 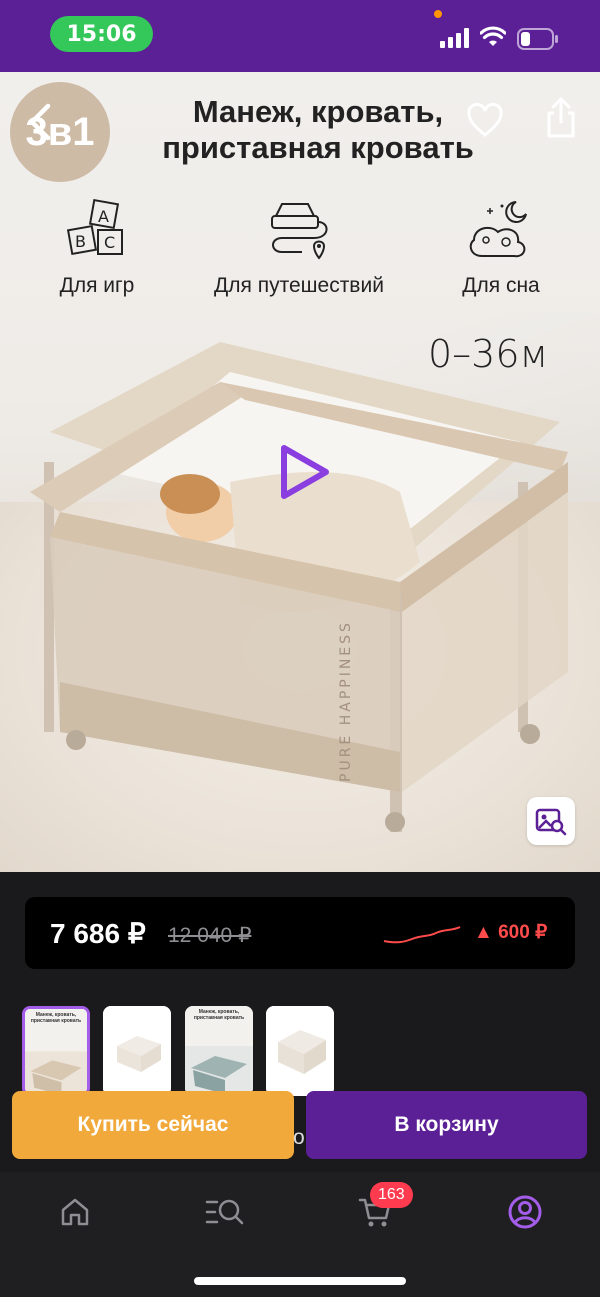 I want to click on play-video-icon, so click(x=302, y=472).